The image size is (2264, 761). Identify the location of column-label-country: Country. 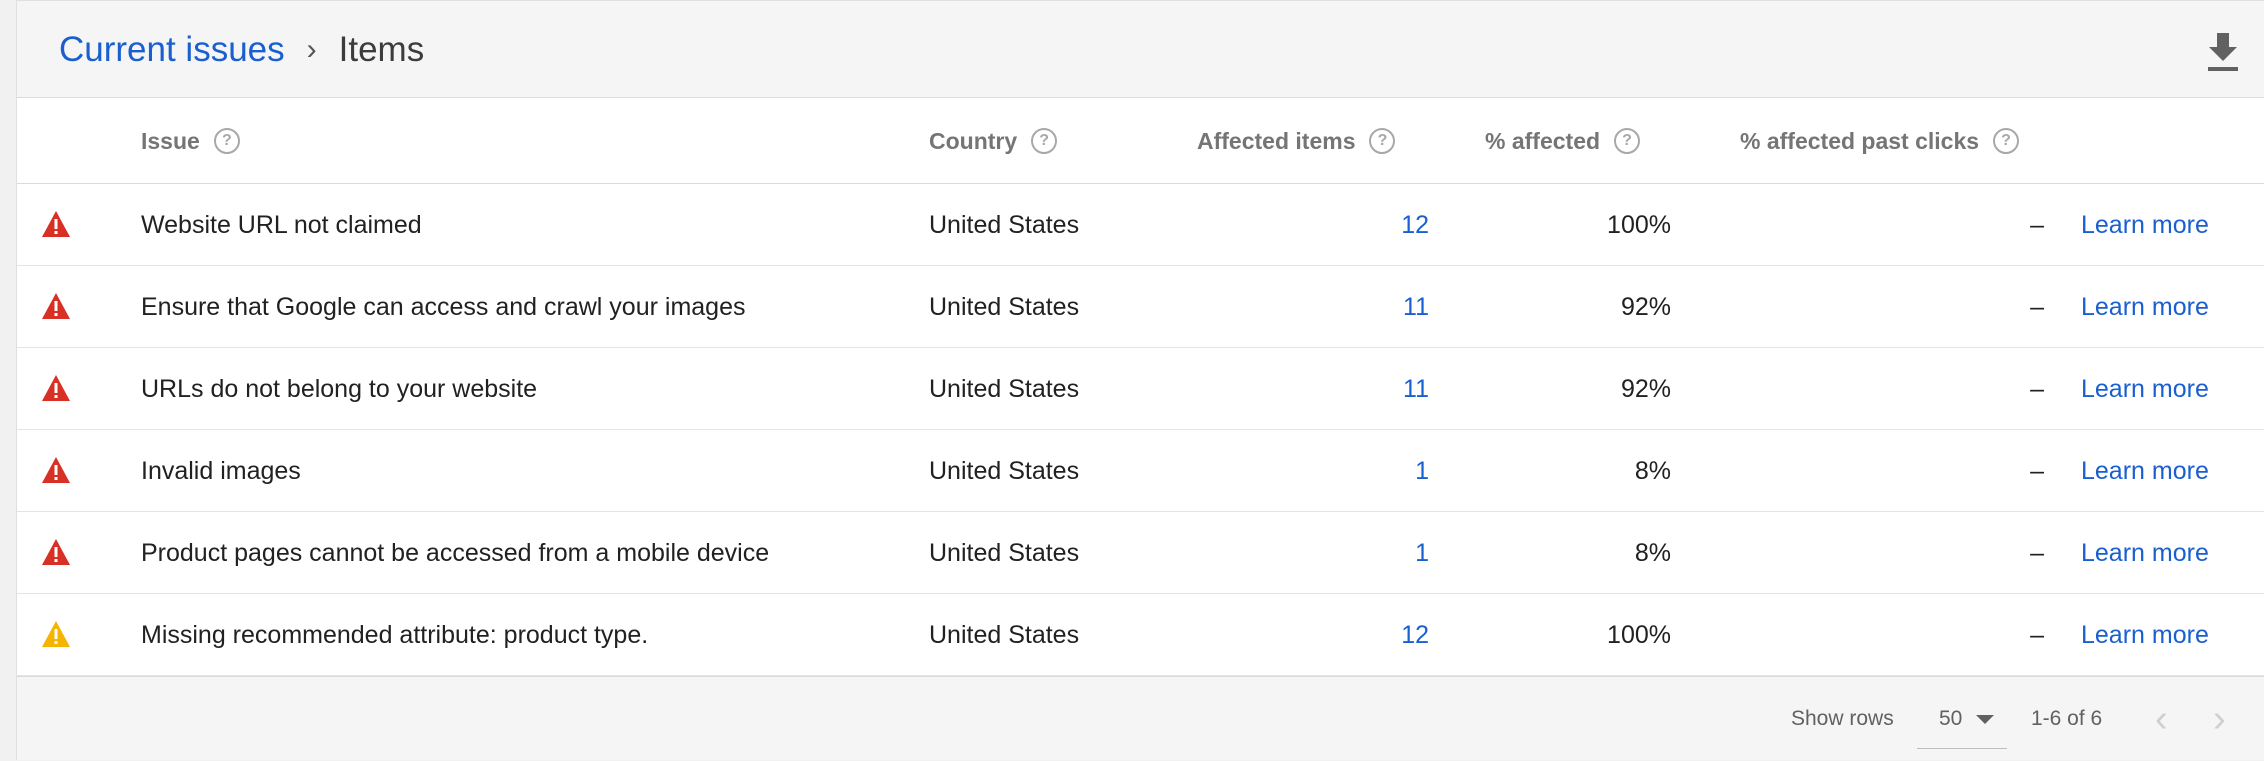
(973, 140).